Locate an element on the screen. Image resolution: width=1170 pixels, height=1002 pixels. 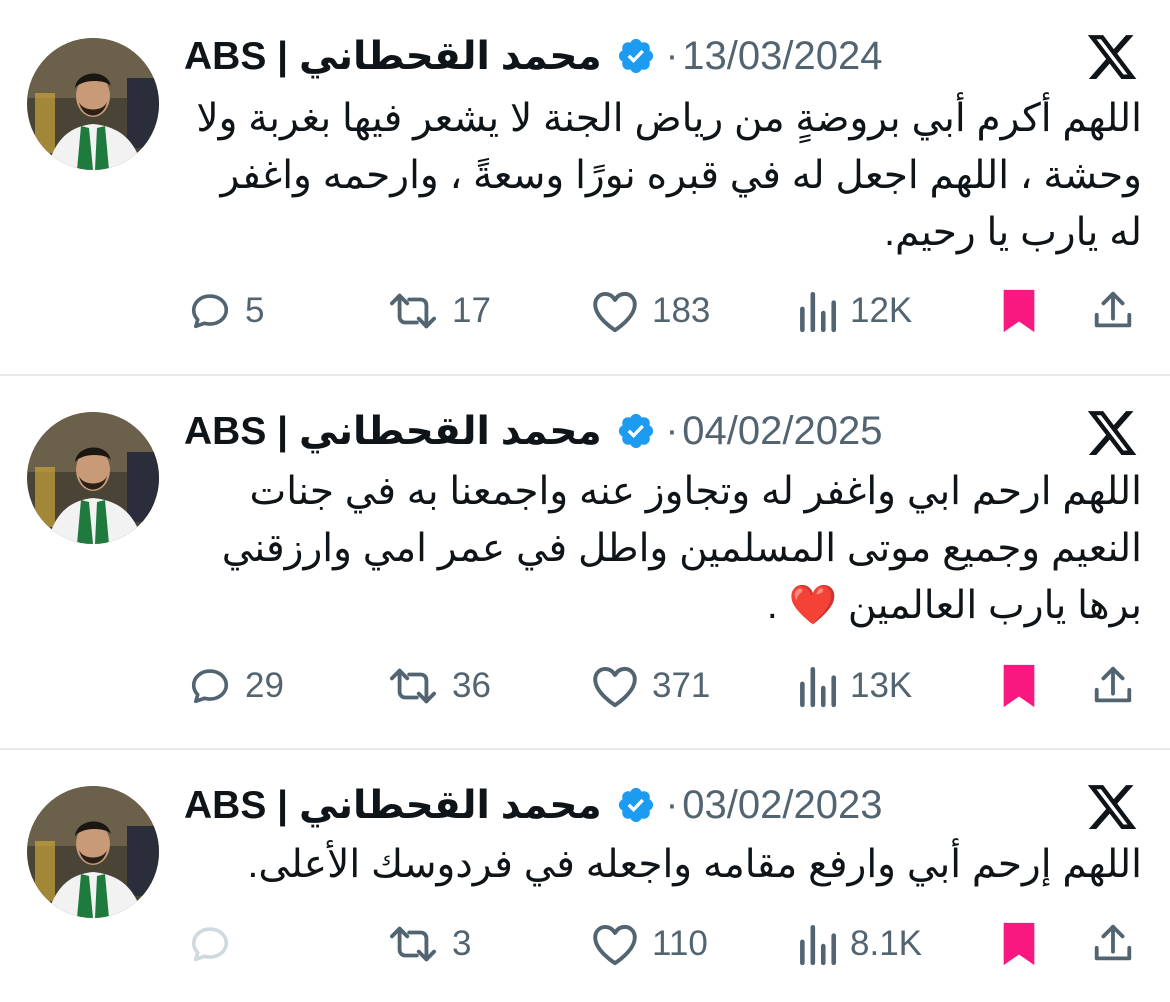
repost-count: 17 is located at coordinates (471, 310).